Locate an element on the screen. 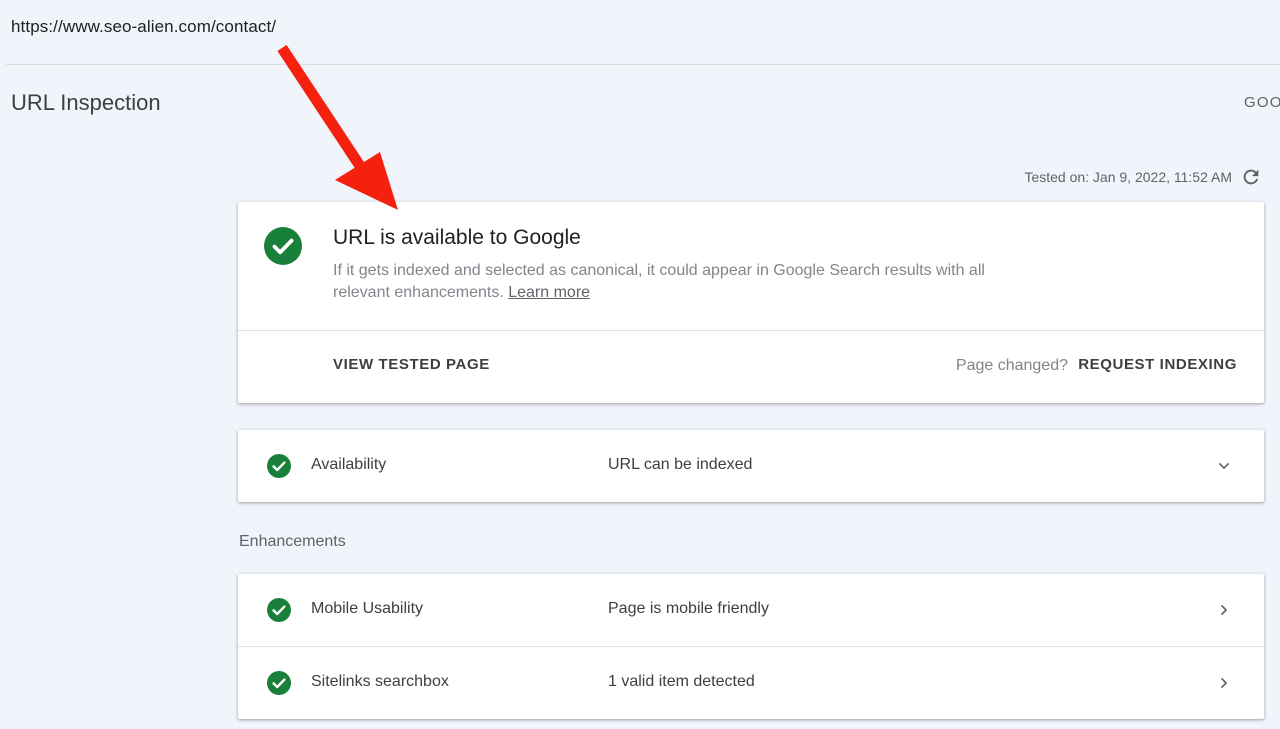 Image resolution: width=1280 pixels, height=729 pixels. google-index-tab: GOOGLE INDEX is located at coordinates (1262, 102).